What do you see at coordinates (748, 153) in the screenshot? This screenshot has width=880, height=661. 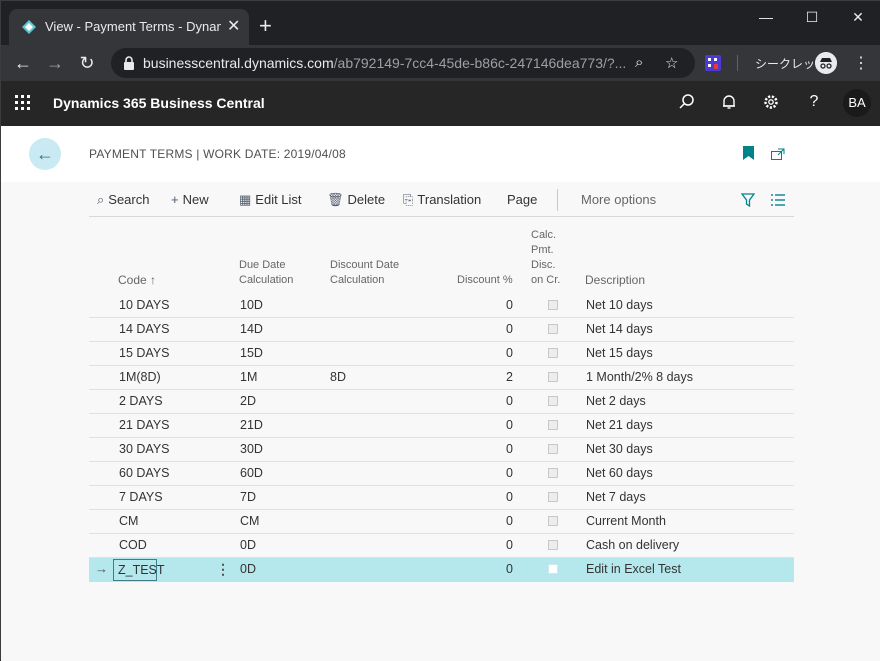 I see `bookmark-icon` at bounding box center [748, 153].